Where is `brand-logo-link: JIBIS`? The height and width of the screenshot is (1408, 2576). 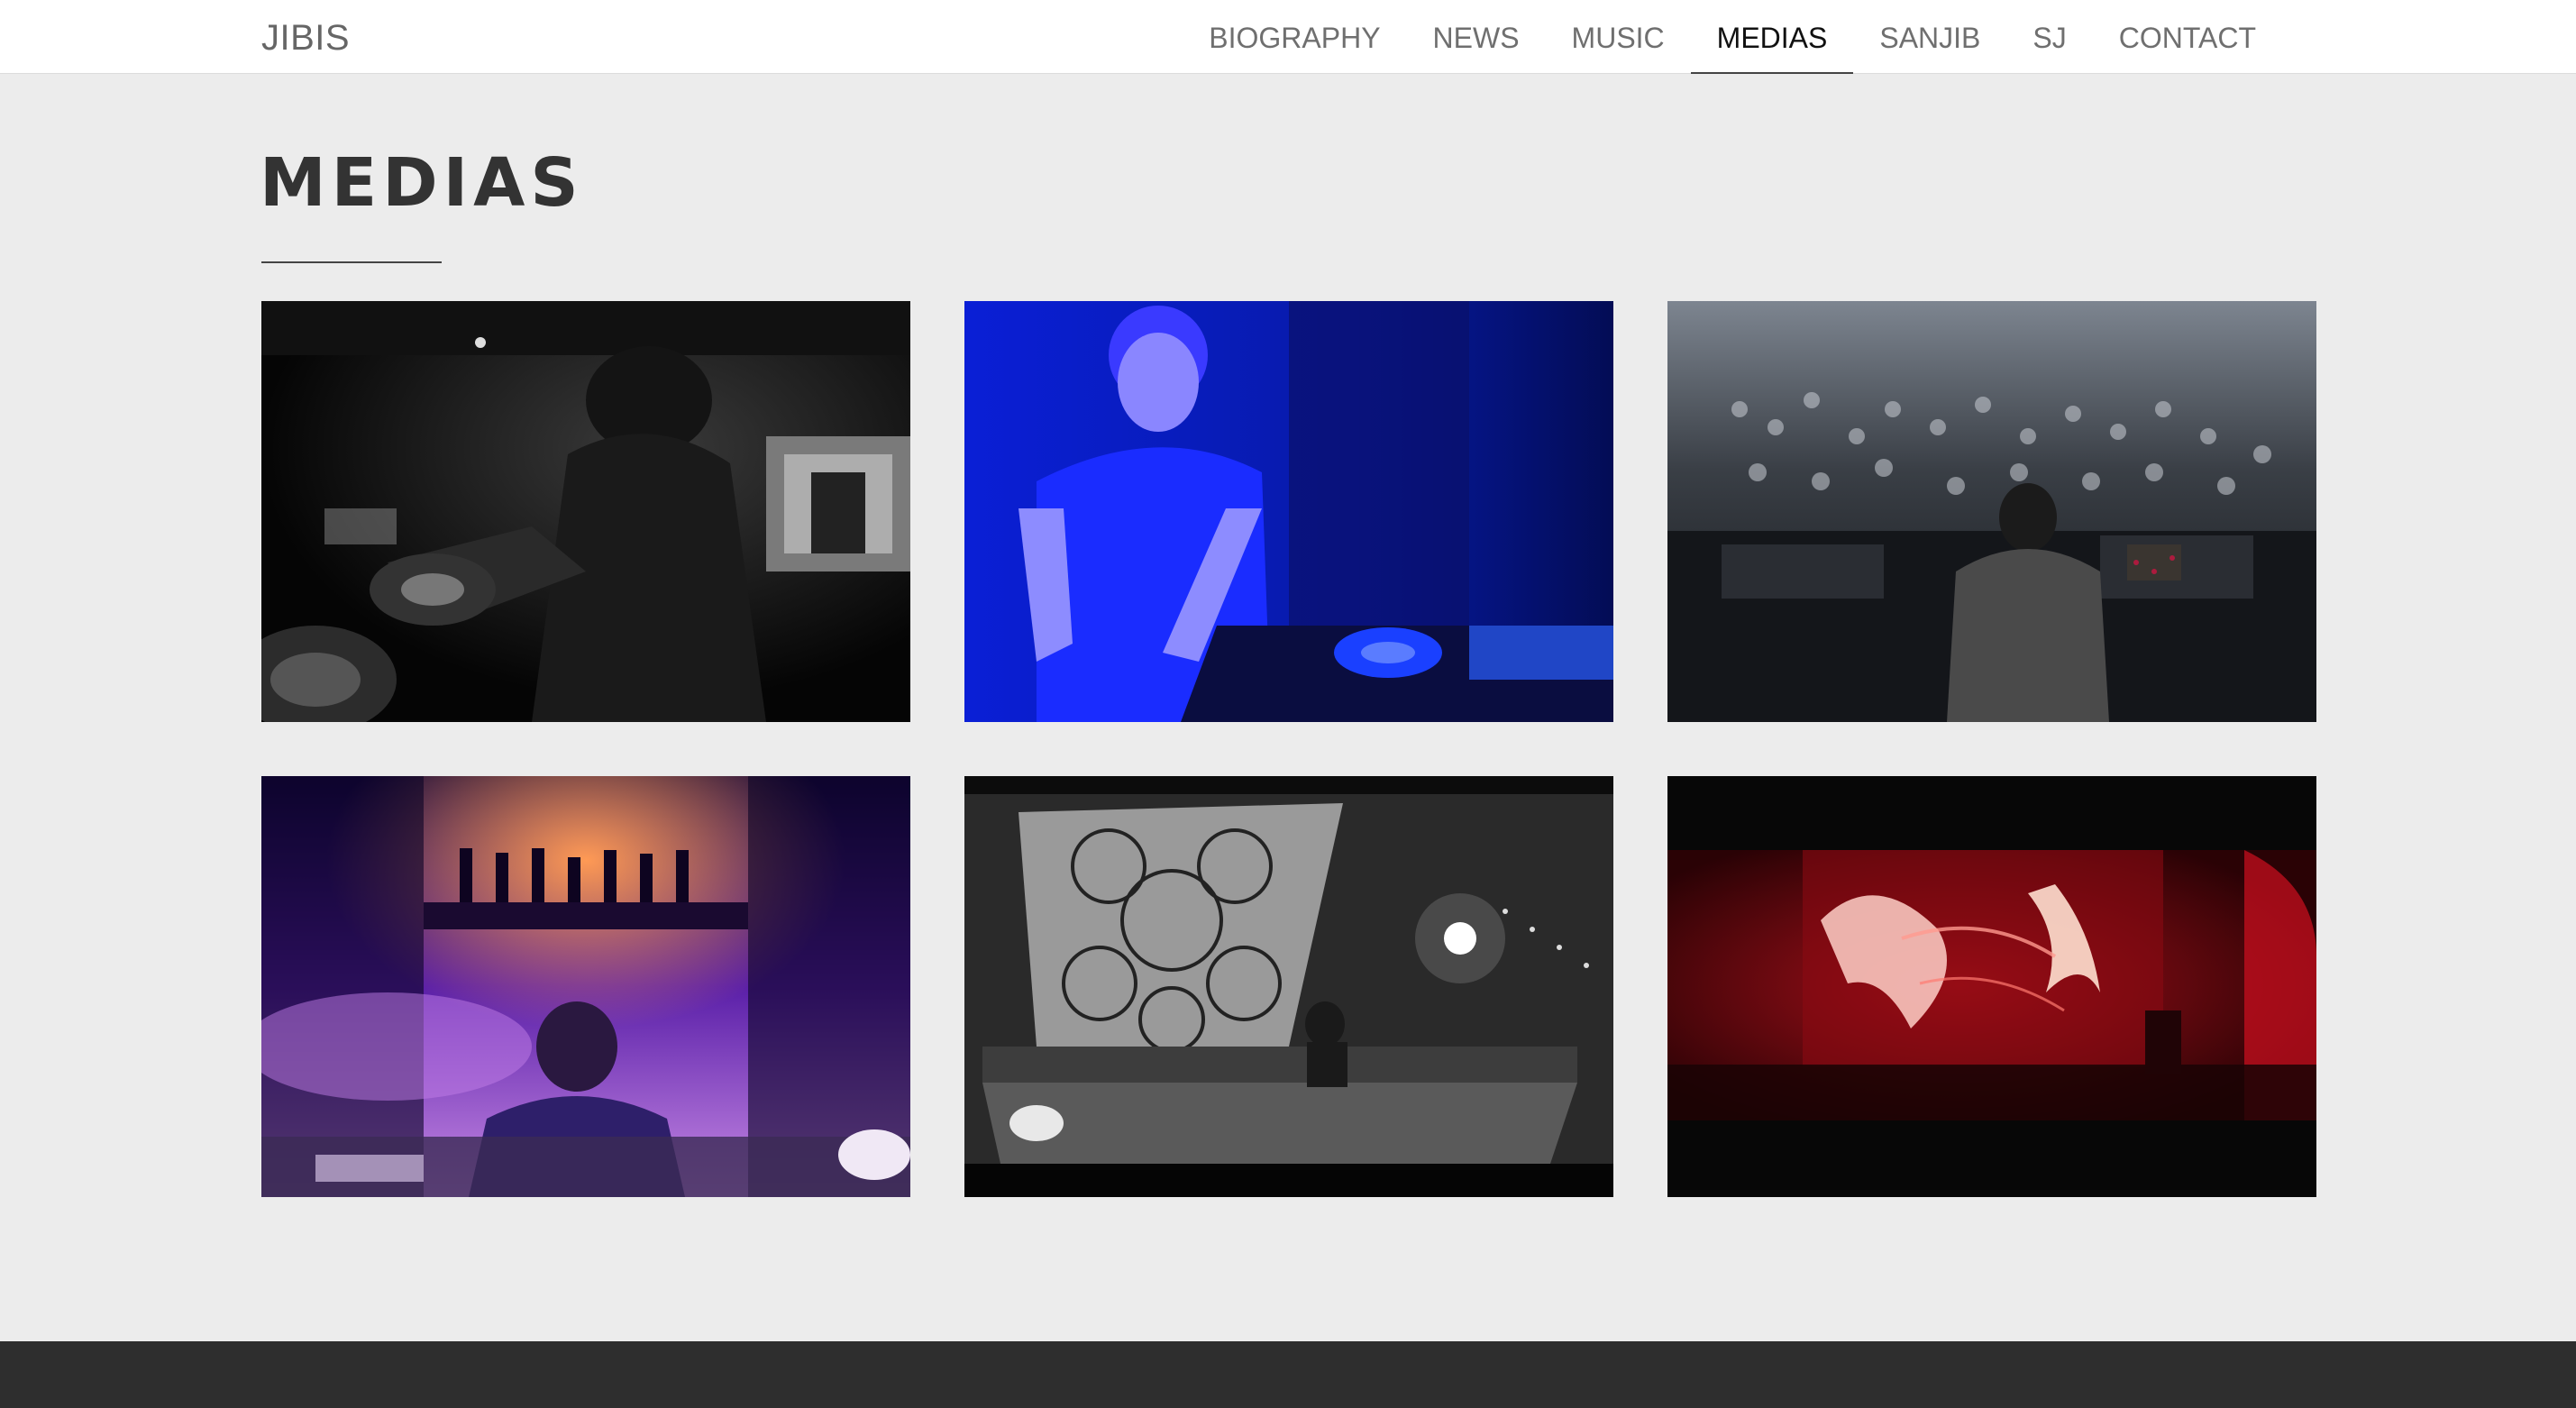 brand-logo-link: JIBIS is located at coordinates (305, 38).